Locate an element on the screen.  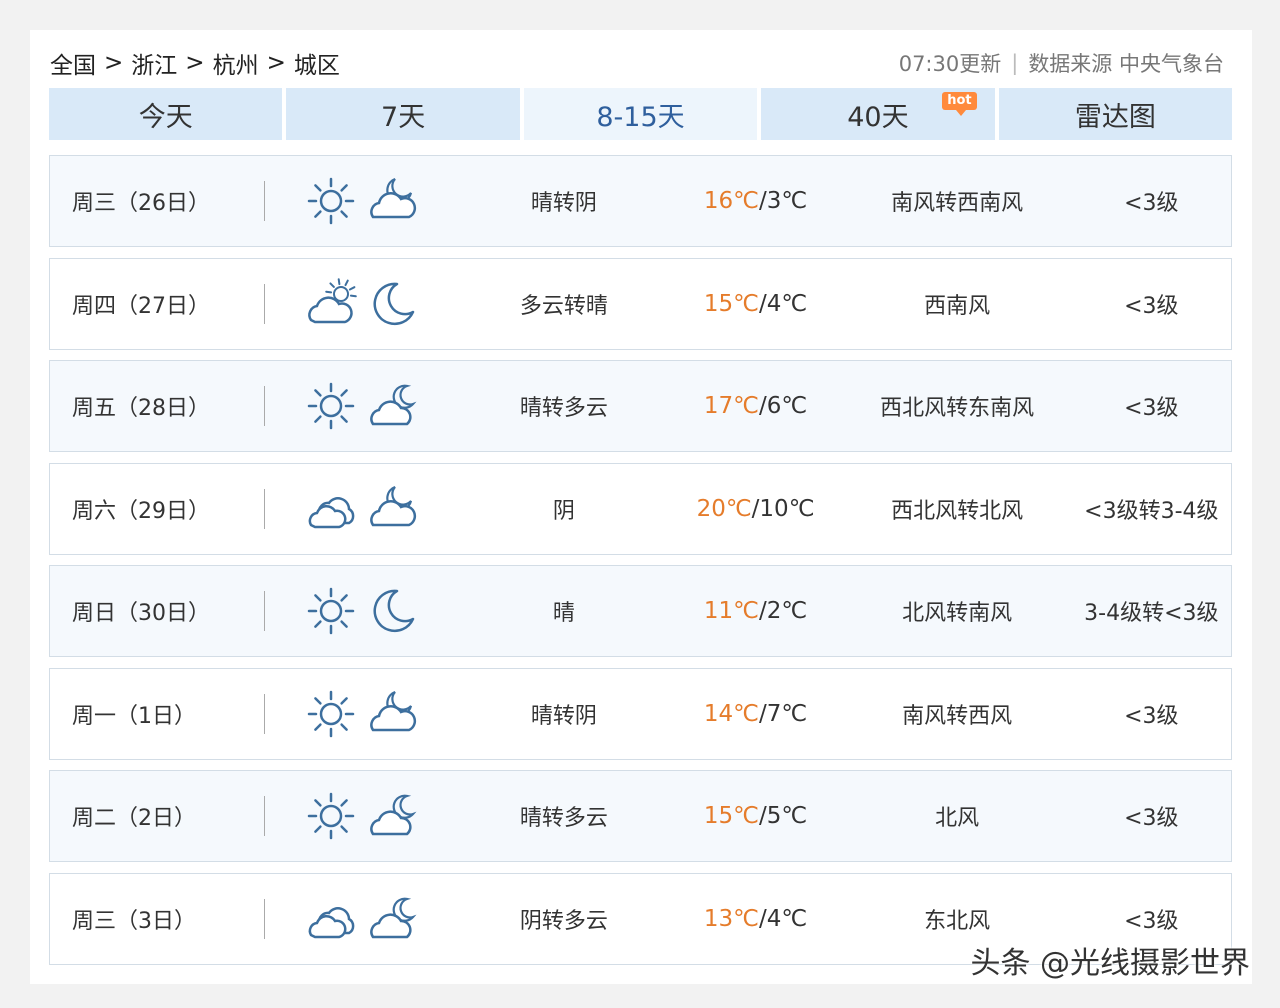
partly-cloudy-icon is located at coordinates (331, 303).